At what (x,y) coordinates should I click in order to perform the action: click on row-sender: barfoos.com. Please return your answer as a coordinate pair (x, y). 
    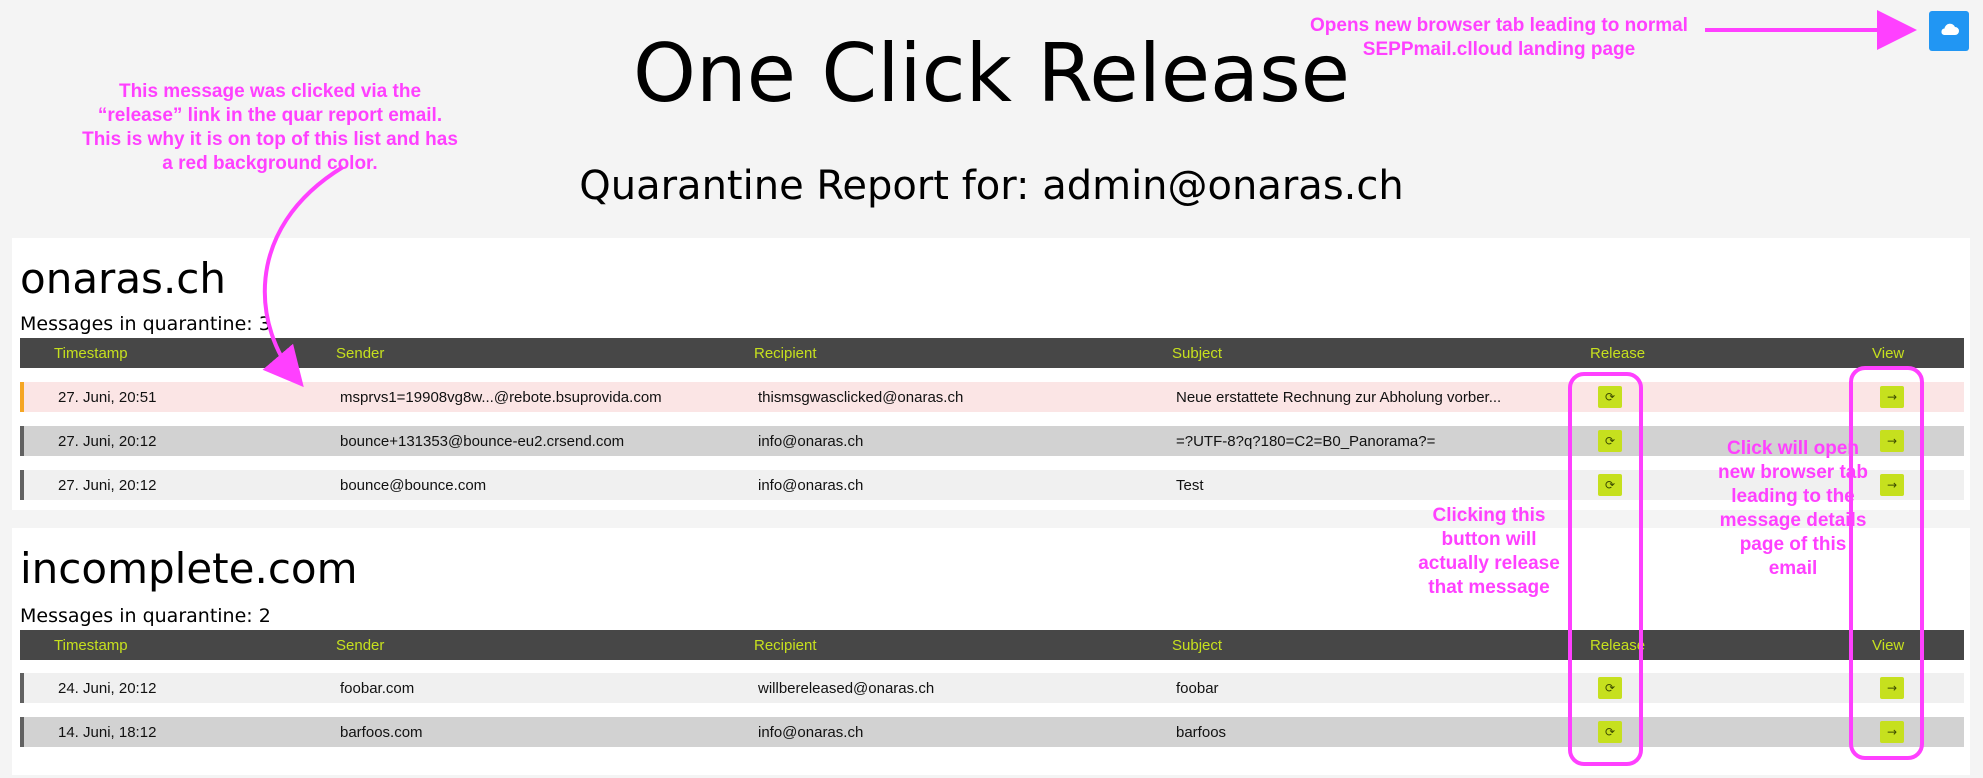
    Looking at the image, I should click on (381, 732).